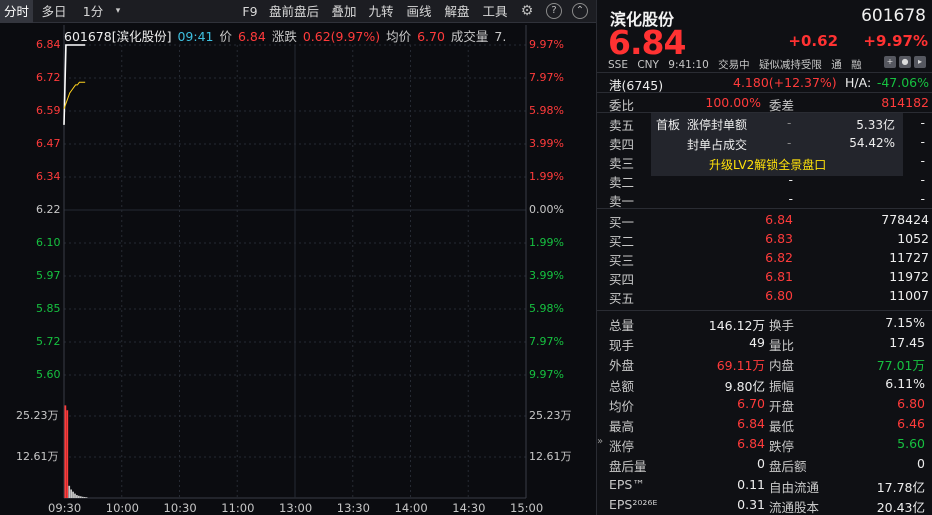  Describe the element at coordinates (622, 406) in the screenshot. I see `stat-label: 均价` at that location.